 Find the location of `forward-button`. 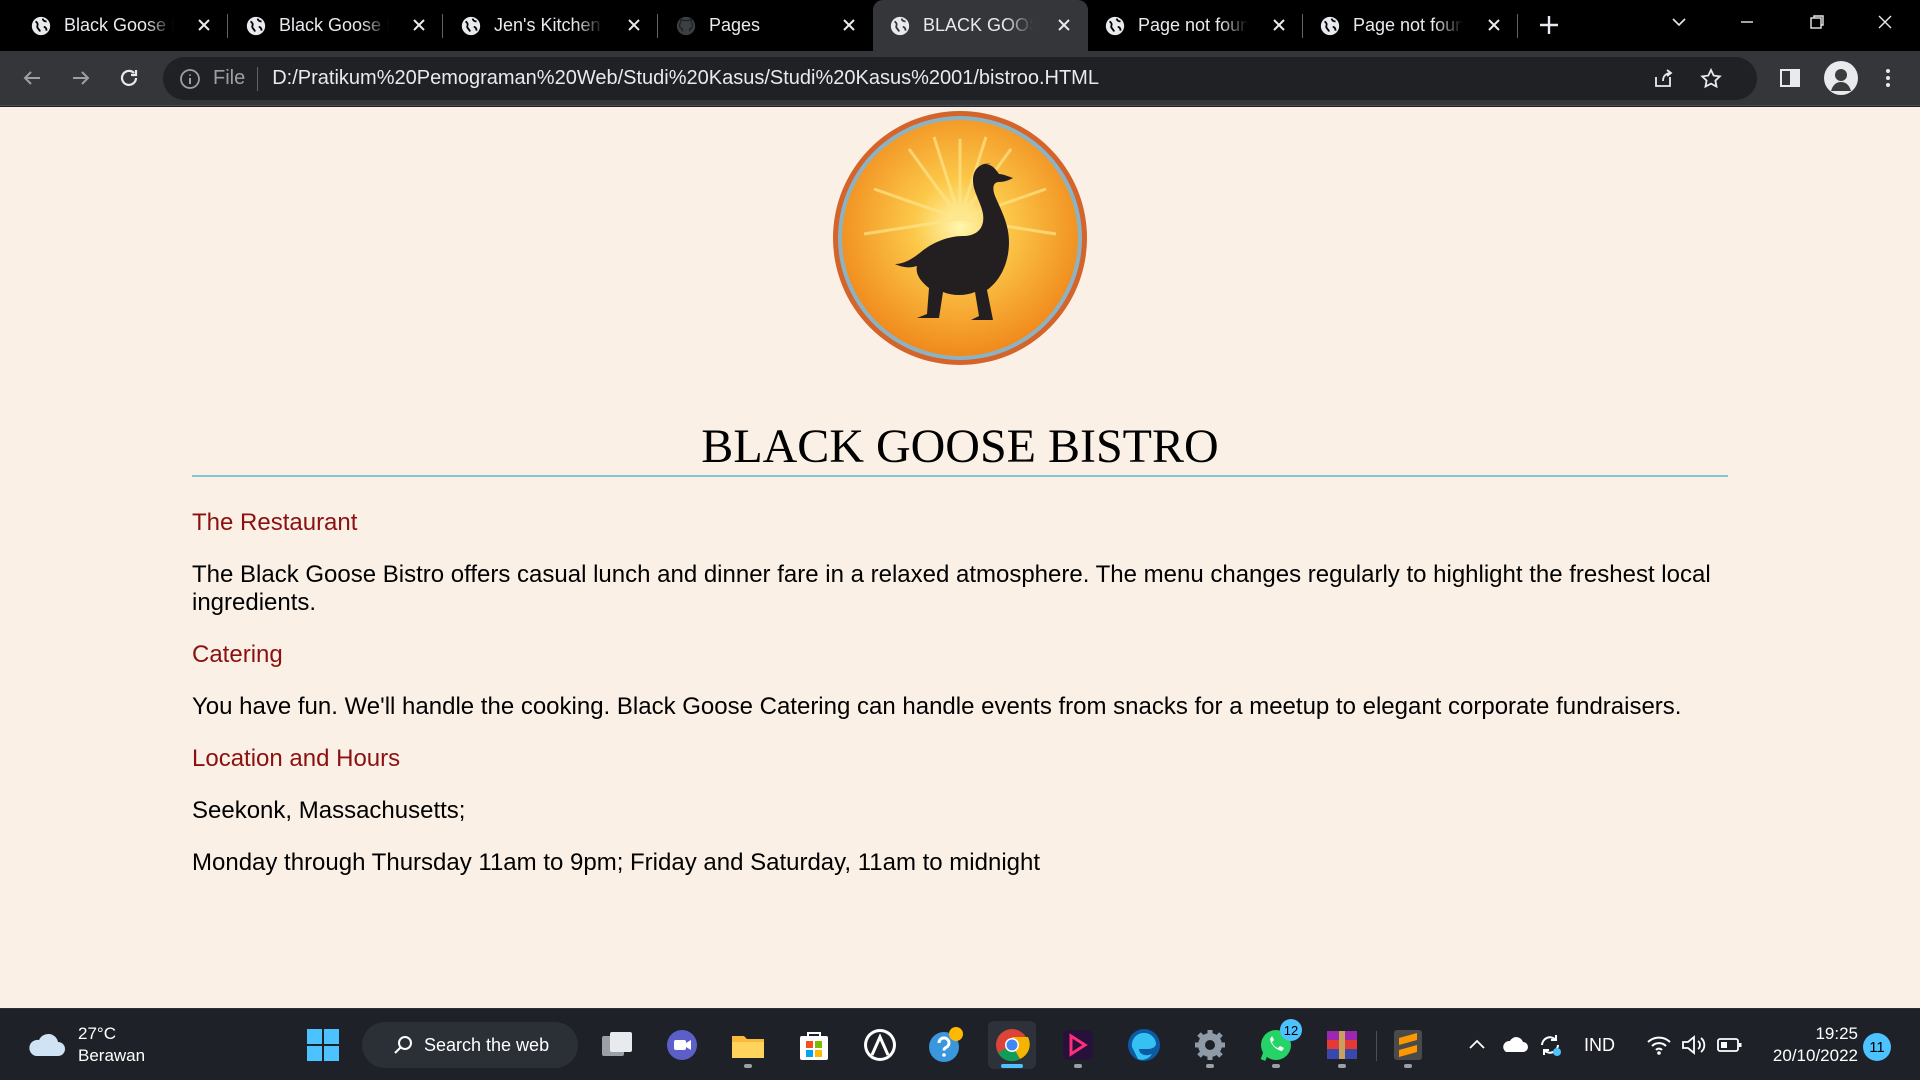

forward-button is located at coordinates (81, 78).